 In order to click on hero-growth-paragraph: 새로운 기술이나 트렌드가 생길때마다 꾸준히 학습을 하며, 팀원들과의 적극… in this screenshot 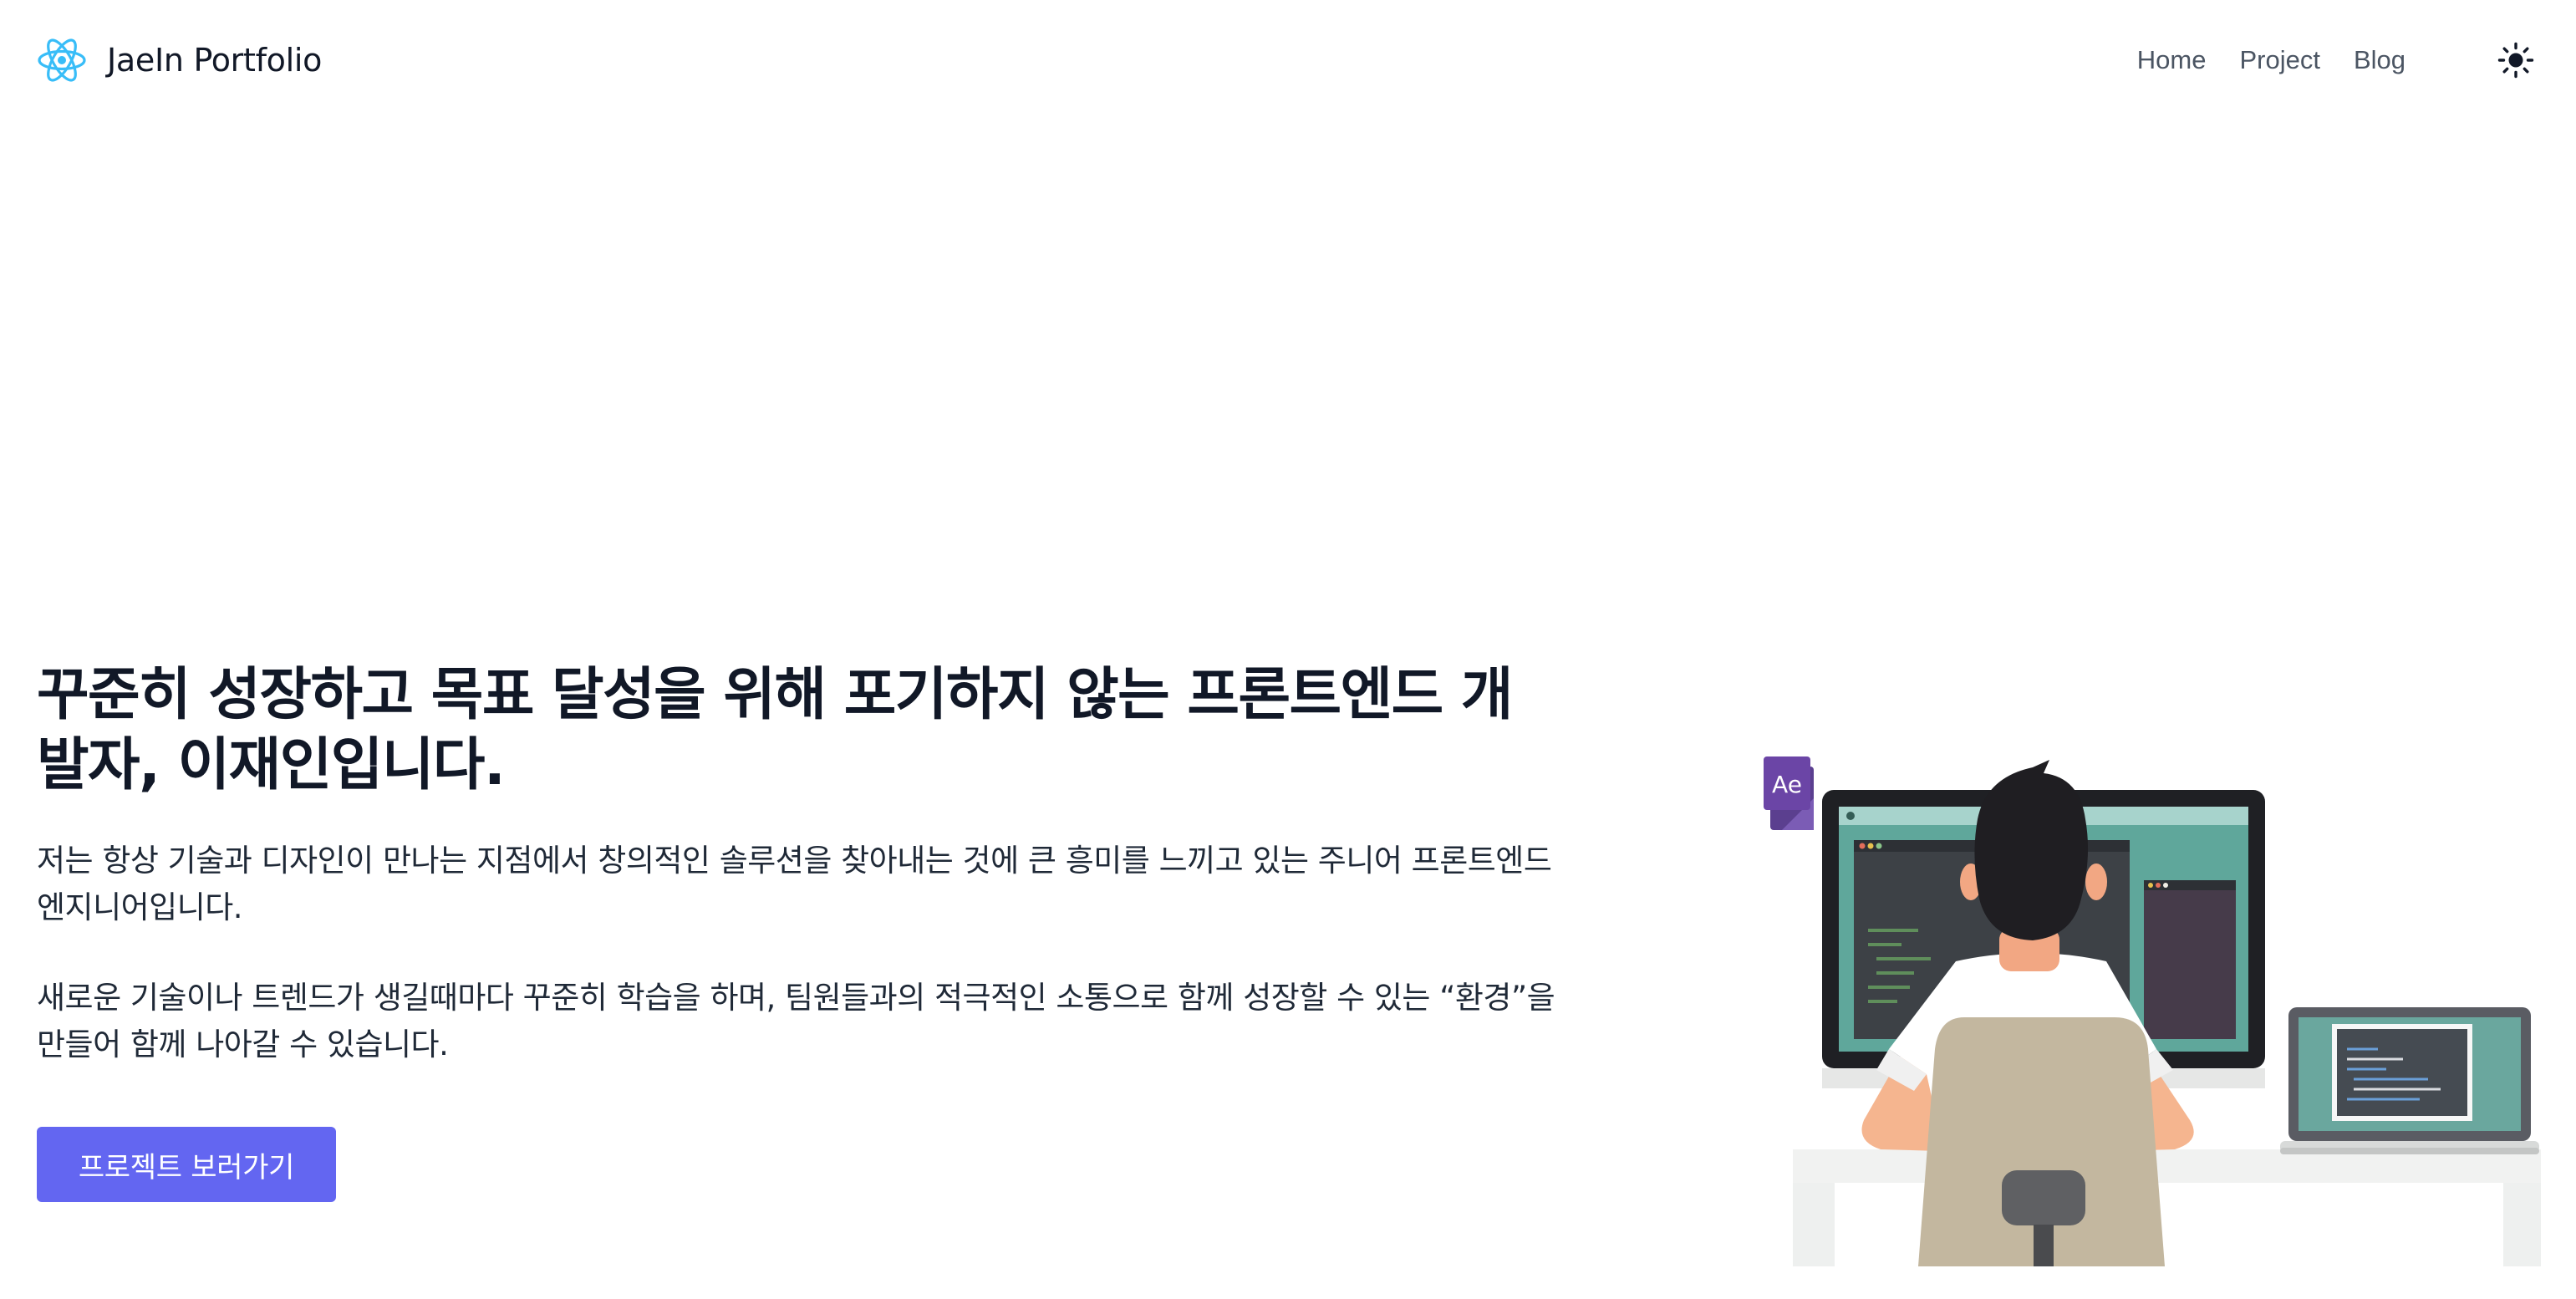, I will do `click(796, 1021)`.